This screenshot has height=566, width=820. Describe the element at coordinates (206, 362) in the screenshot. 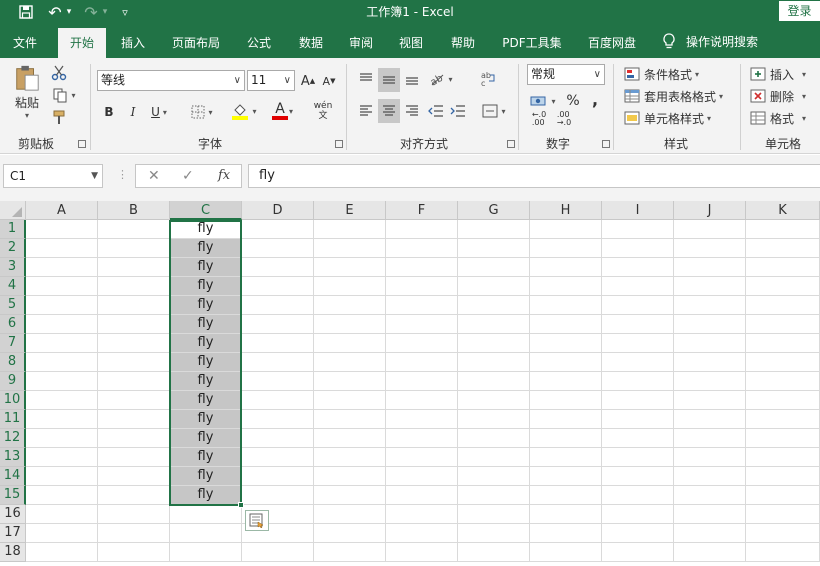

I see `cell-c8: fly` at that location.